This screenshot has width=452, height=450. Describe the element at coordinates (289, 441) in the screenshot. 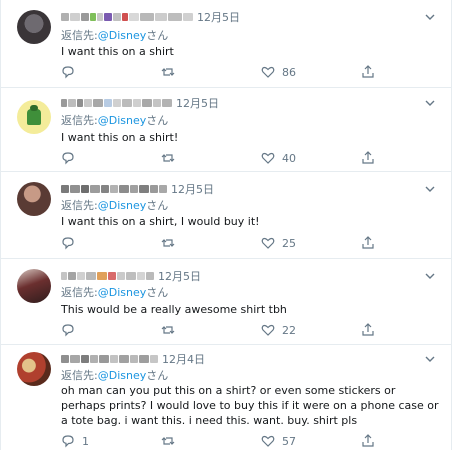

I see `like-count: 57` at that location.